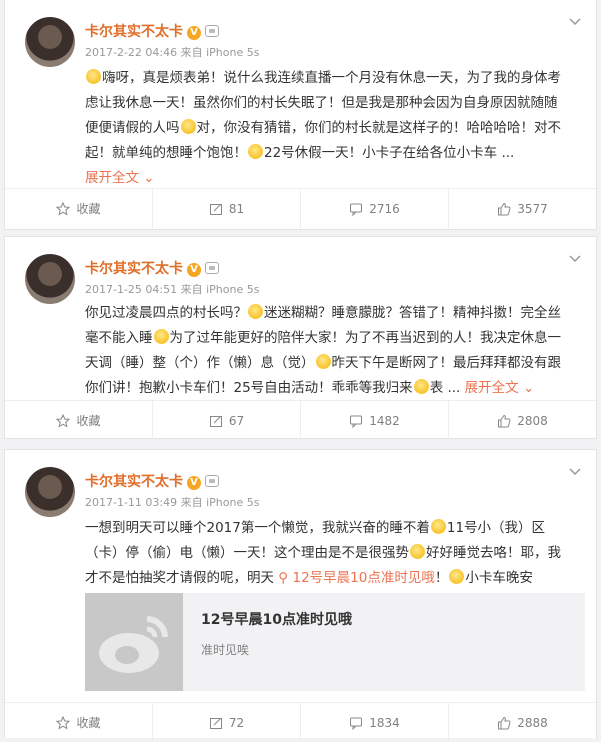 The height and width of the screenshot is (742, 601). I want to click on link-card: 12号早晨10点准时见哦 准时见唉, so click(335, 642).